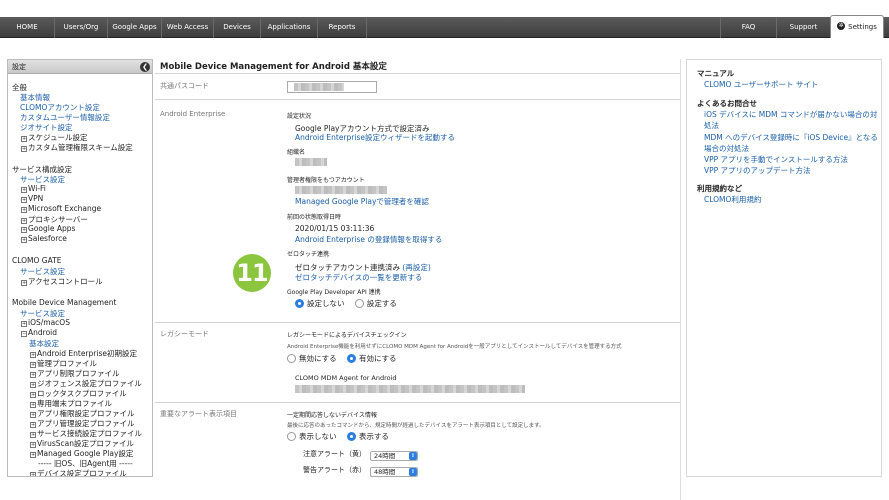 This screenshot has height=500, width=889. I want to click on last-status-label: 前回の状態取得日時, so click(314, 217).